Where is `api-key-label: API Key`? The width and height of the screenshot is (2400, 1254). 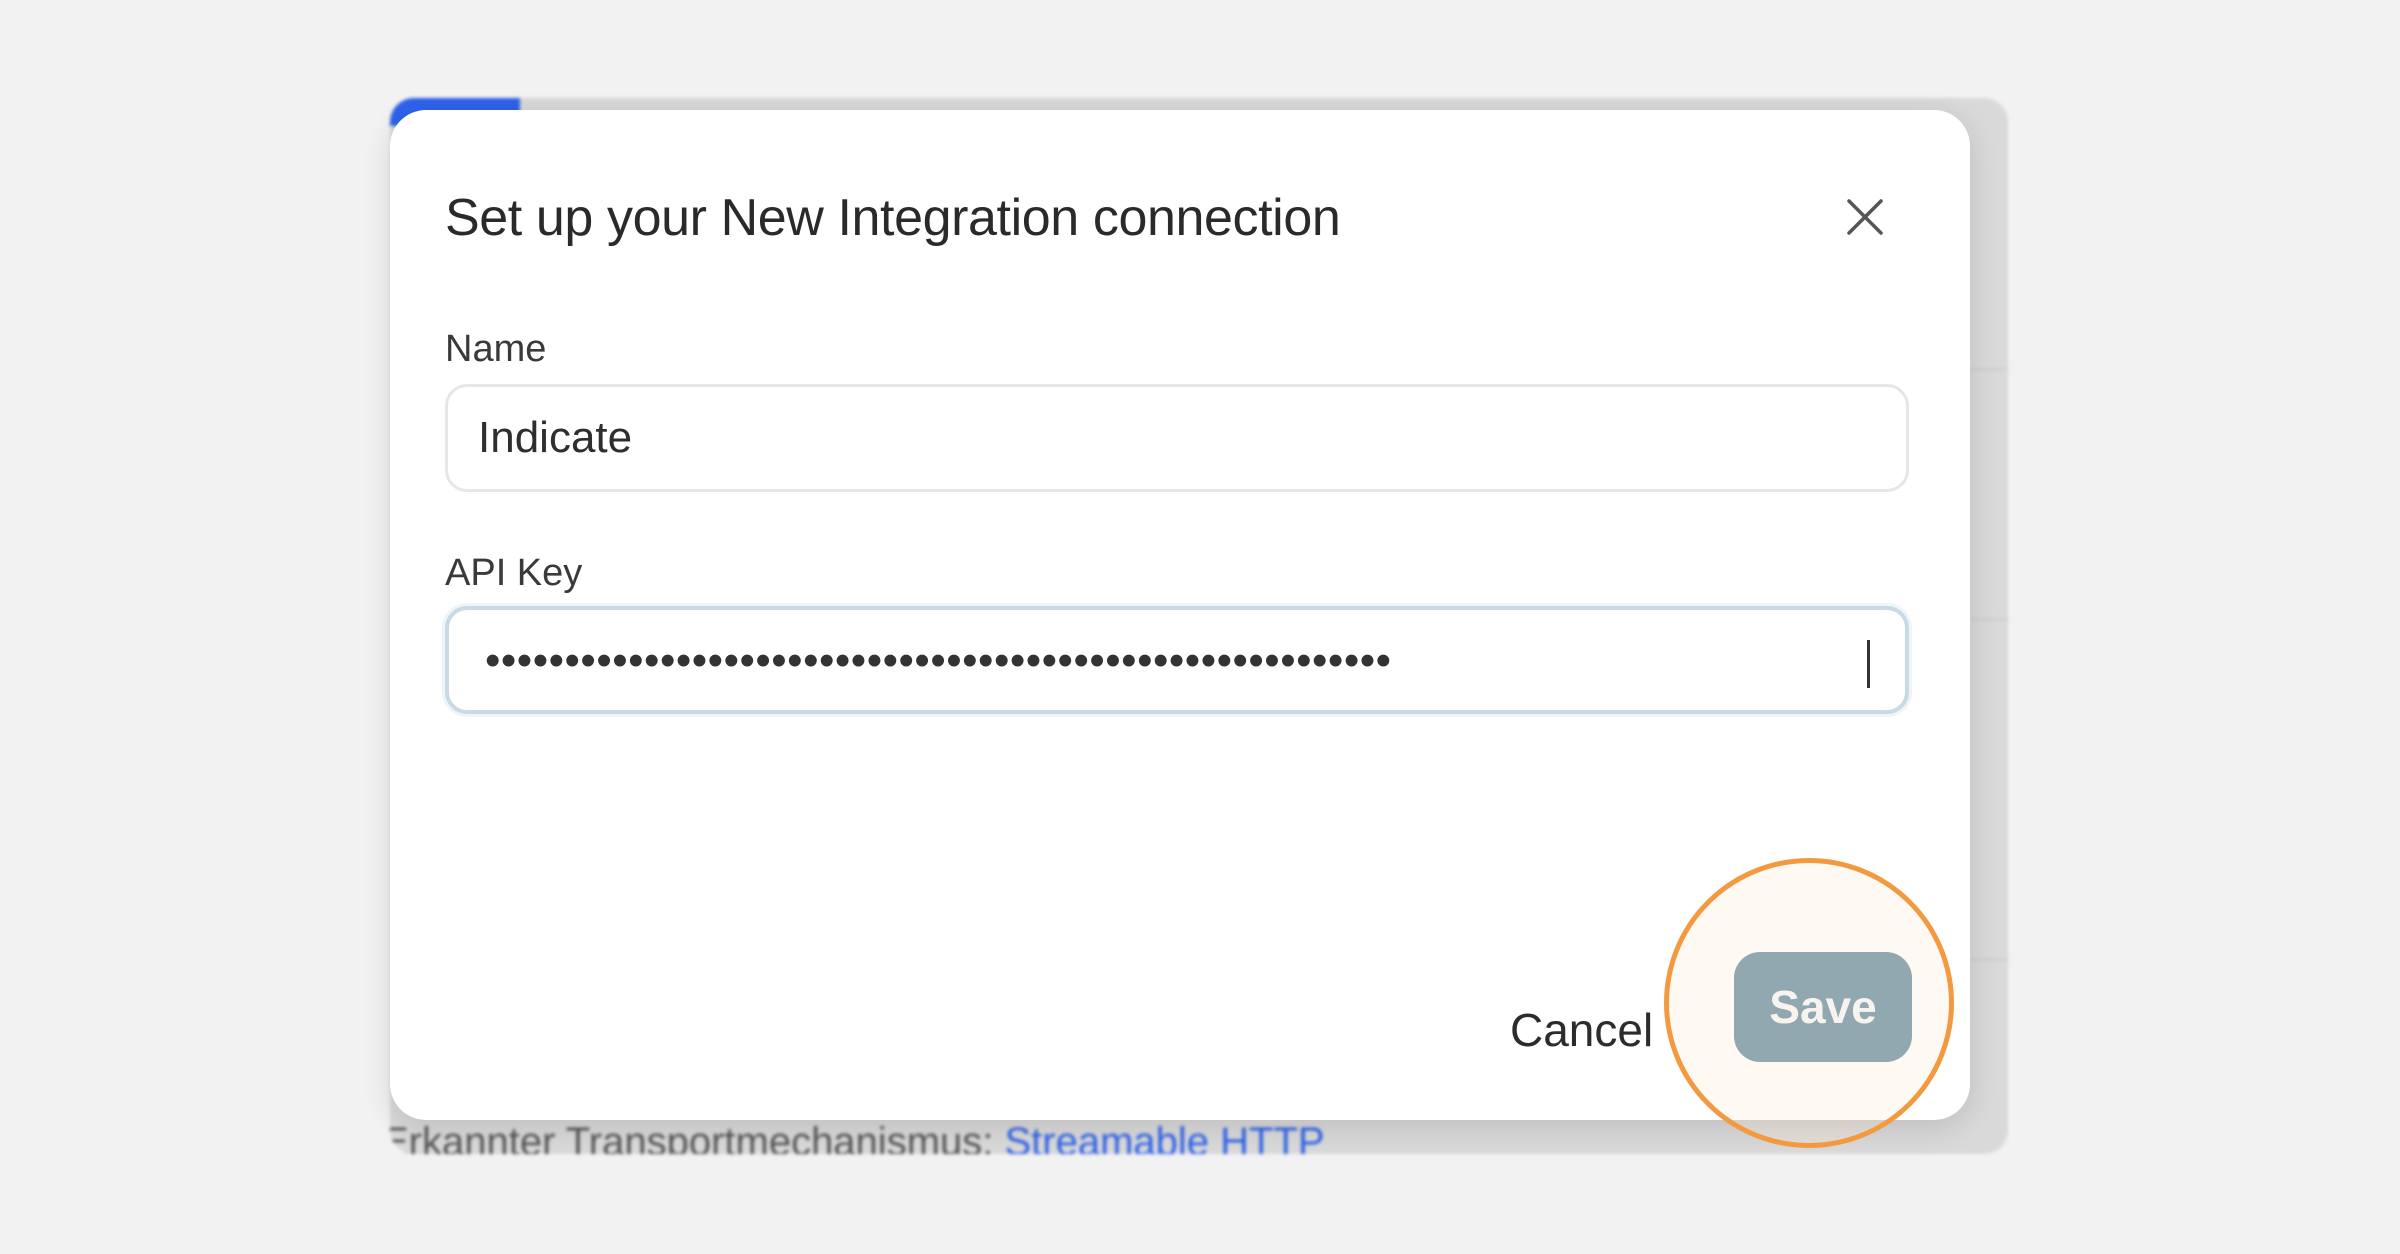
api-key-label: API Key is located at coordinates (514, 573).